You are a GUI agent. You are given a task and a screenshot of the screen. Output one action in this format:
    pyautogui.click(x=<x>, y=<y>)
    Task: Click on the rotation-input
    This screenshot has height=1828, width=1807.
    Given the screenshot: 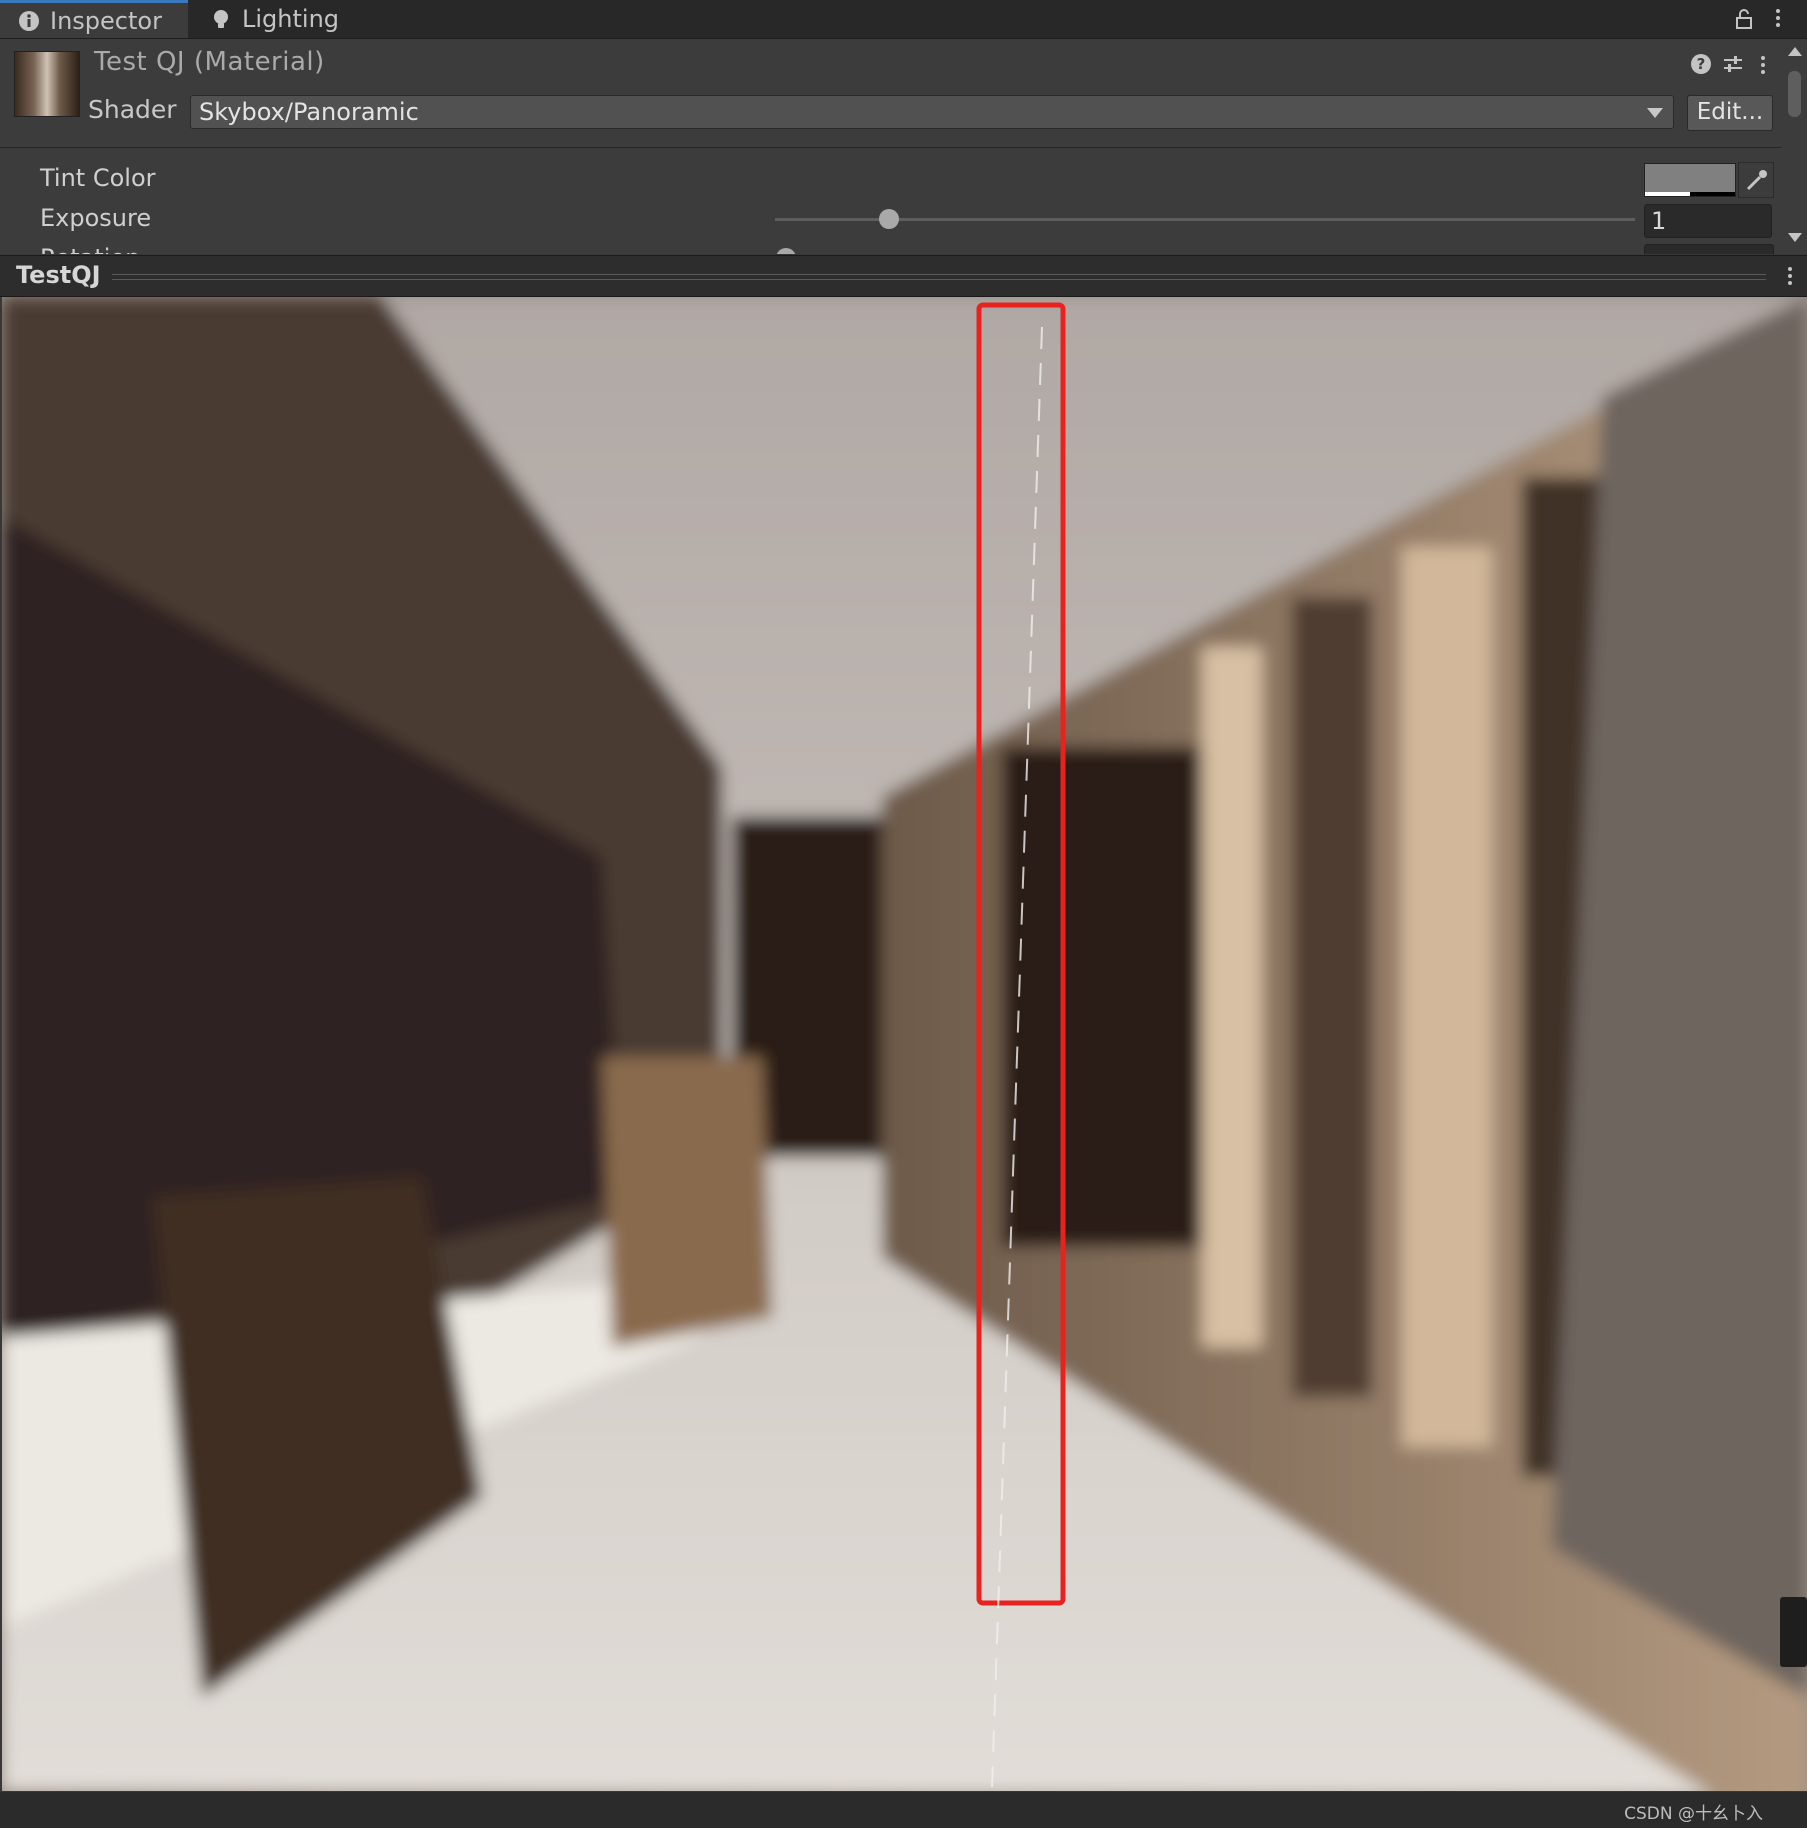 What is the action you would take?
    pyautogui.click(x=1709, y=249)
    